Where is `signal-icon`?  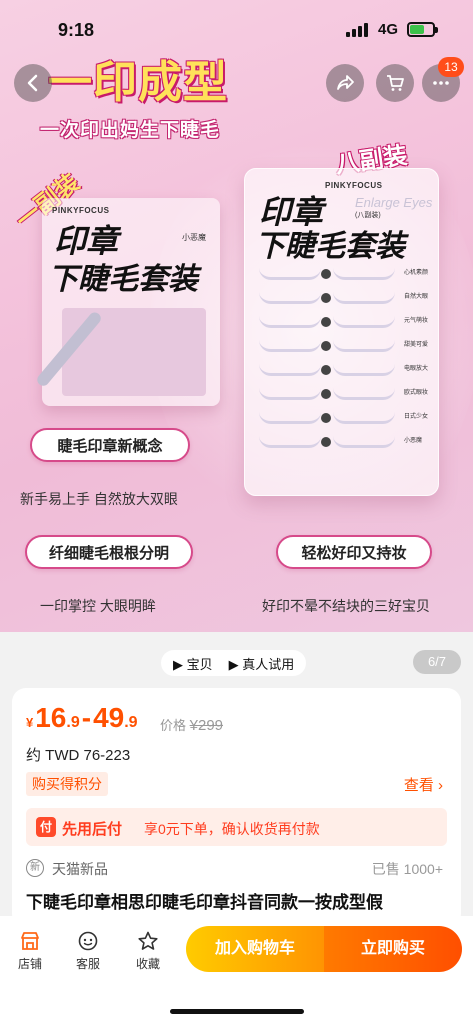 signal-icon is located at coordinates (358, 30).